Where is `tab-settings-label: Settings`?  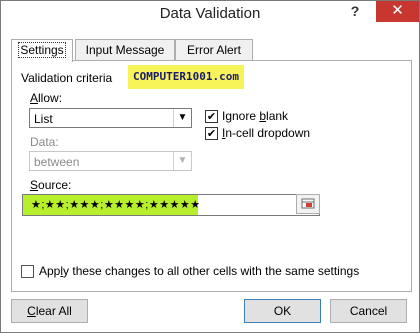 tab-settings-label: Settings is located at coordinates (42, 50).